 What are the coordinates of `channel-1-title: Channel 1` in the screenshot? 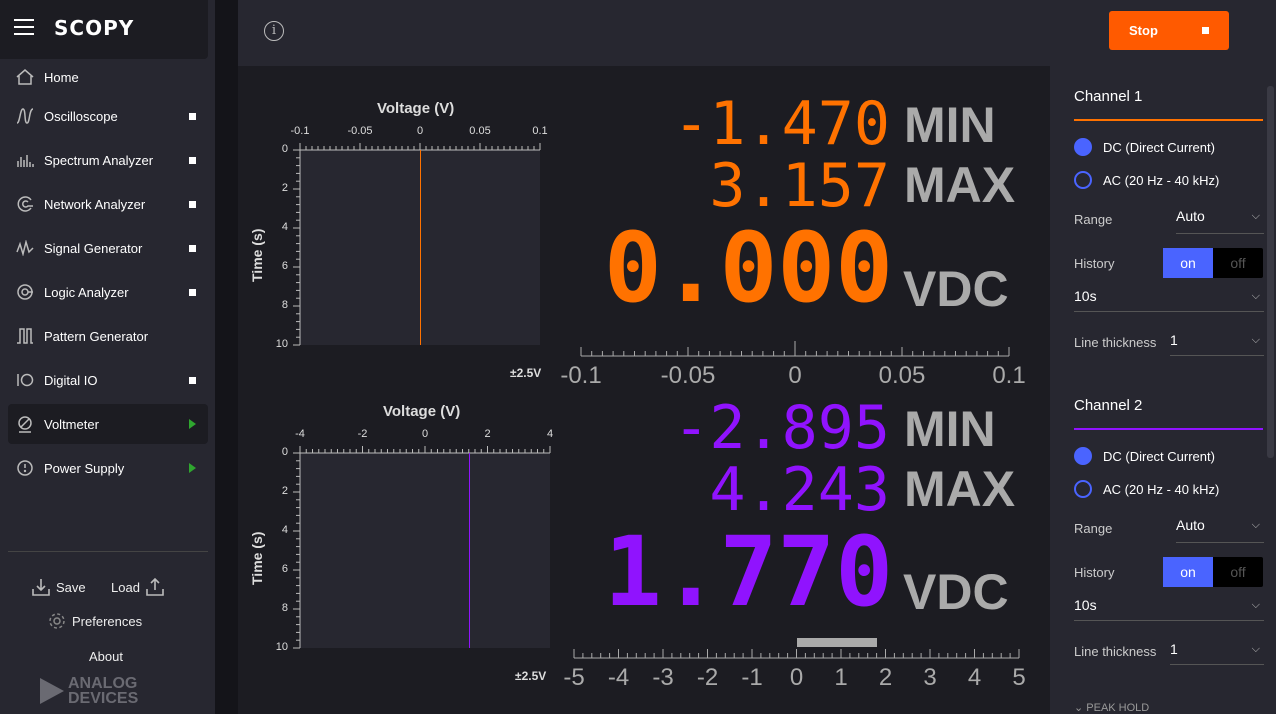 It's located at (1108, 96).